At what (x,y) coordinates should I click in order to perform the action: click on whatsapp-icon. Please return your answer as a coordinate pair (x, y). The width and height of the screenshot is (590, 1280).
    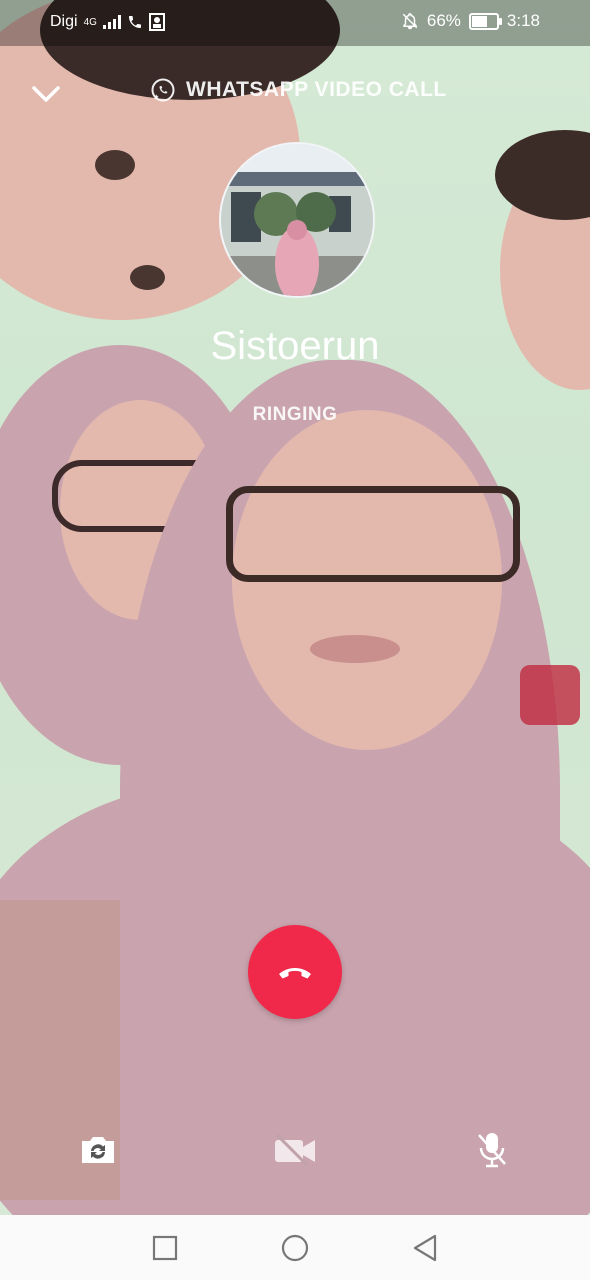
    Looking at the image, I should click on (163, 90).